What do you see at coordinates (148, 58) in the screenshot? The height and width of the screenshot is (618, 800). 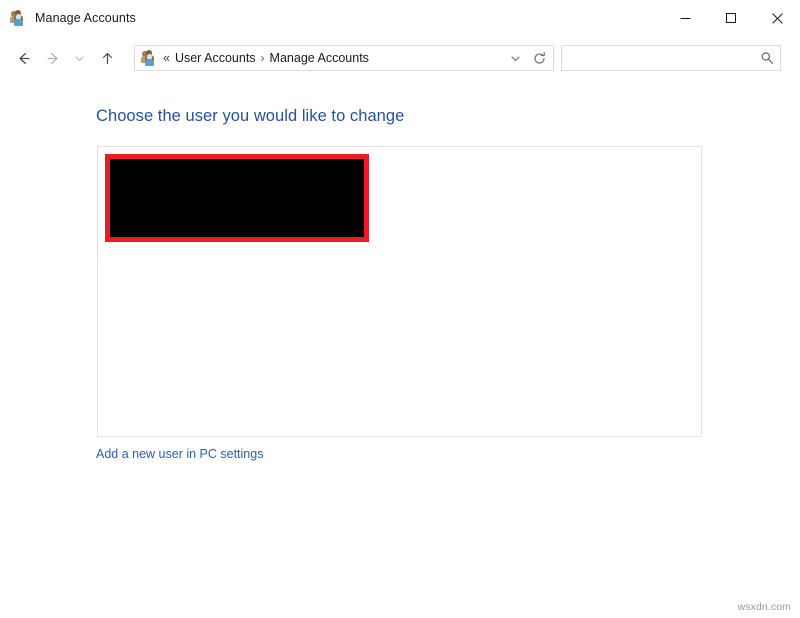 I see `address-users-icon` at bounding box center [148, 58].